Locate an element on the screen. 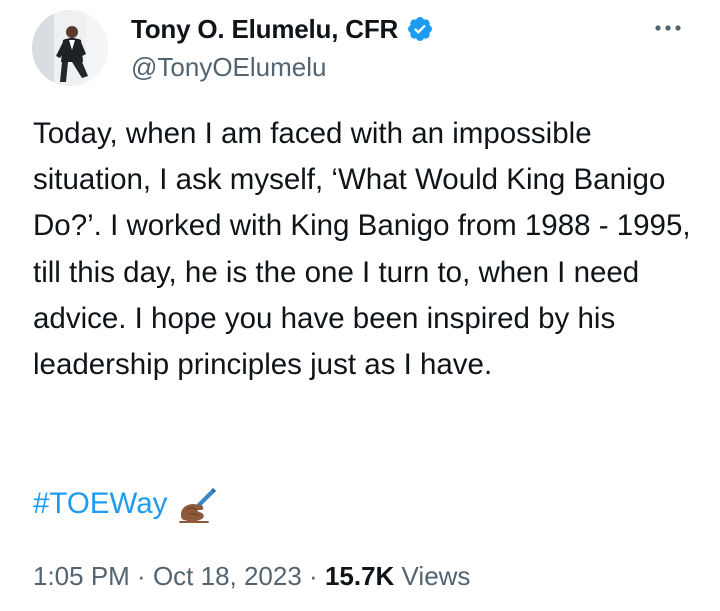 This screenshot has width=720, height=611. views-label: Views is located at coordinates (432, 576).